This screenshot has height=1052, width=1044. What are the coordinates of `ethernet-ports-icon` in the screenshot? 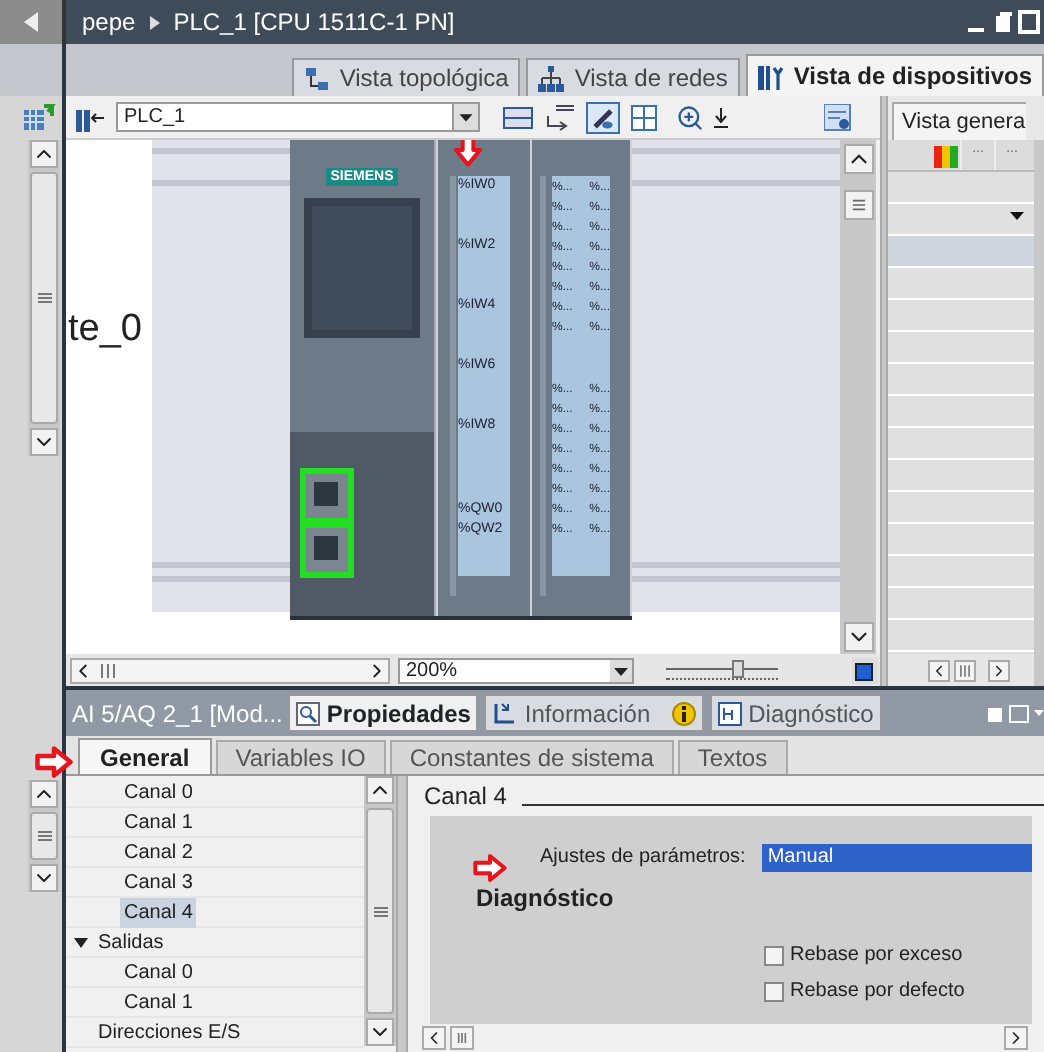 It's located at (327, 523).